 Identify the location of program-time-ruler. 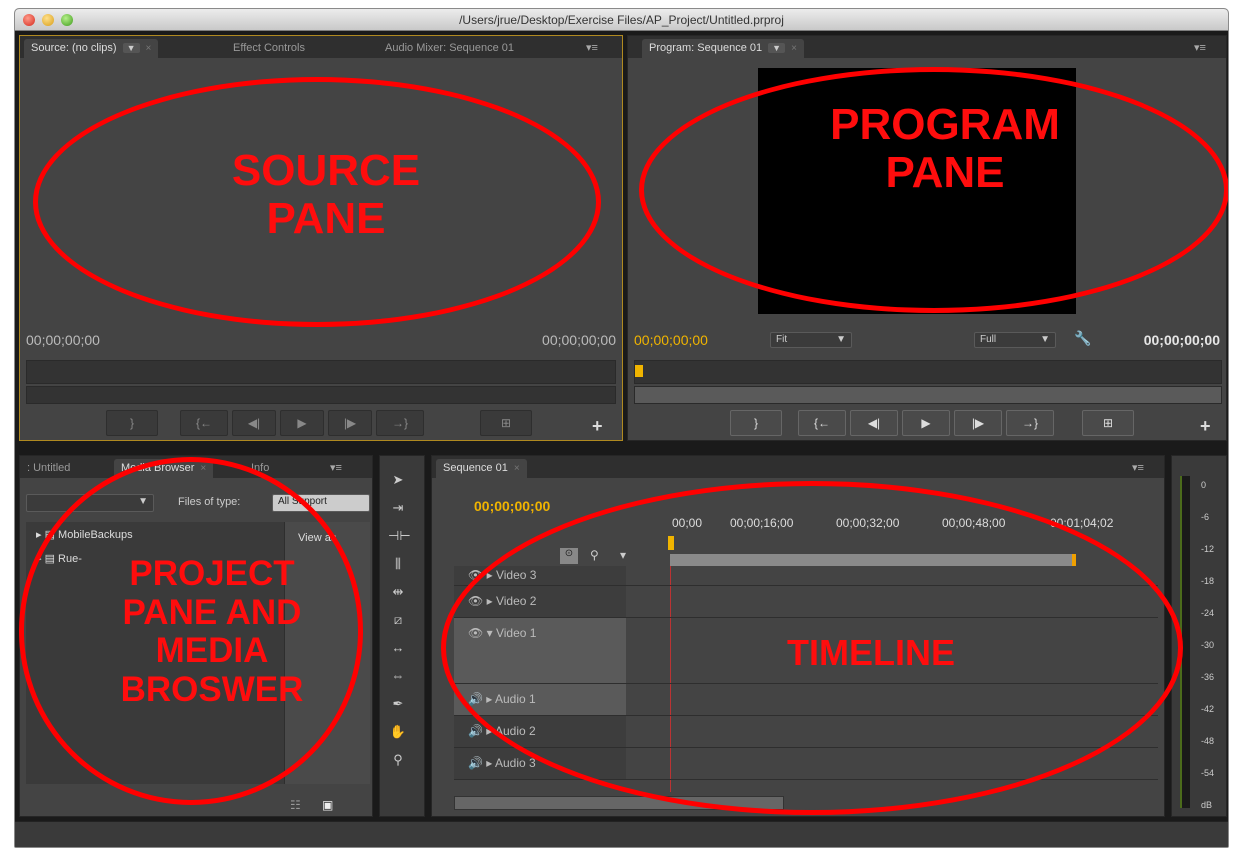
(928, 372).